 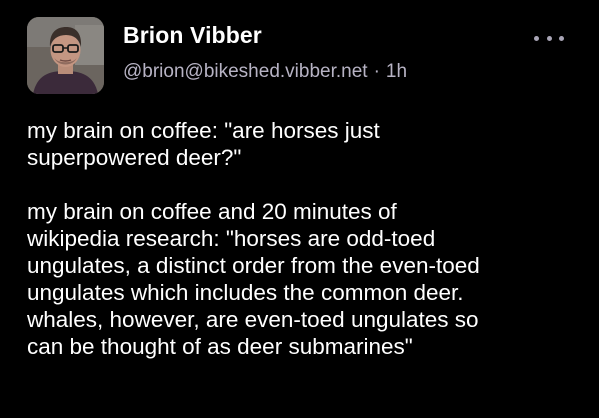 I want to click on more-options-button, so click(x=549, y=38).